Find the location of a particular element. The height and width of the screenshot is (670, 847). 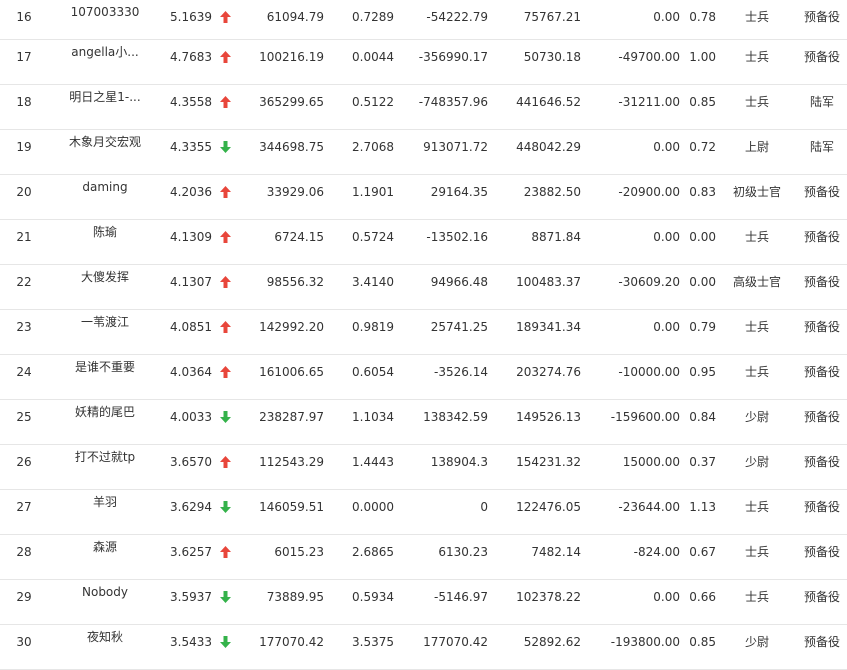

player-name: Nobody is located at coordinates (105, 592).